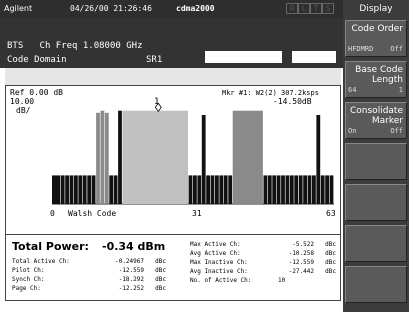 The image size is (409, 312). What do you see at coordinates (134, 246) in the screenshot?
I see `total-power-value: -0.34 dBm` at bounding box center [134, 246].